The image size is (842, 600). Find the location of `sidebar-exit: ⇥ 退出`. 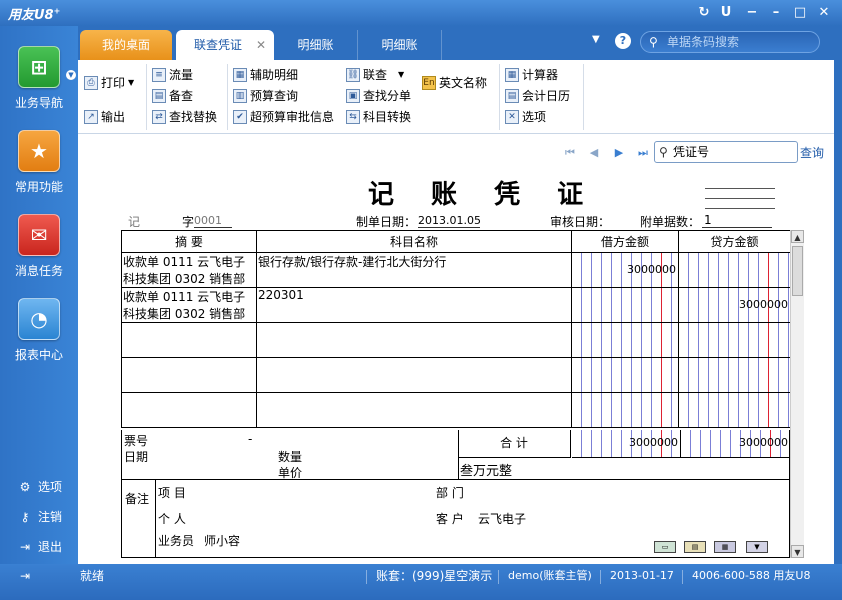

sidebar-exit: ⇥ 退出 is located at coordinates (40, 546).